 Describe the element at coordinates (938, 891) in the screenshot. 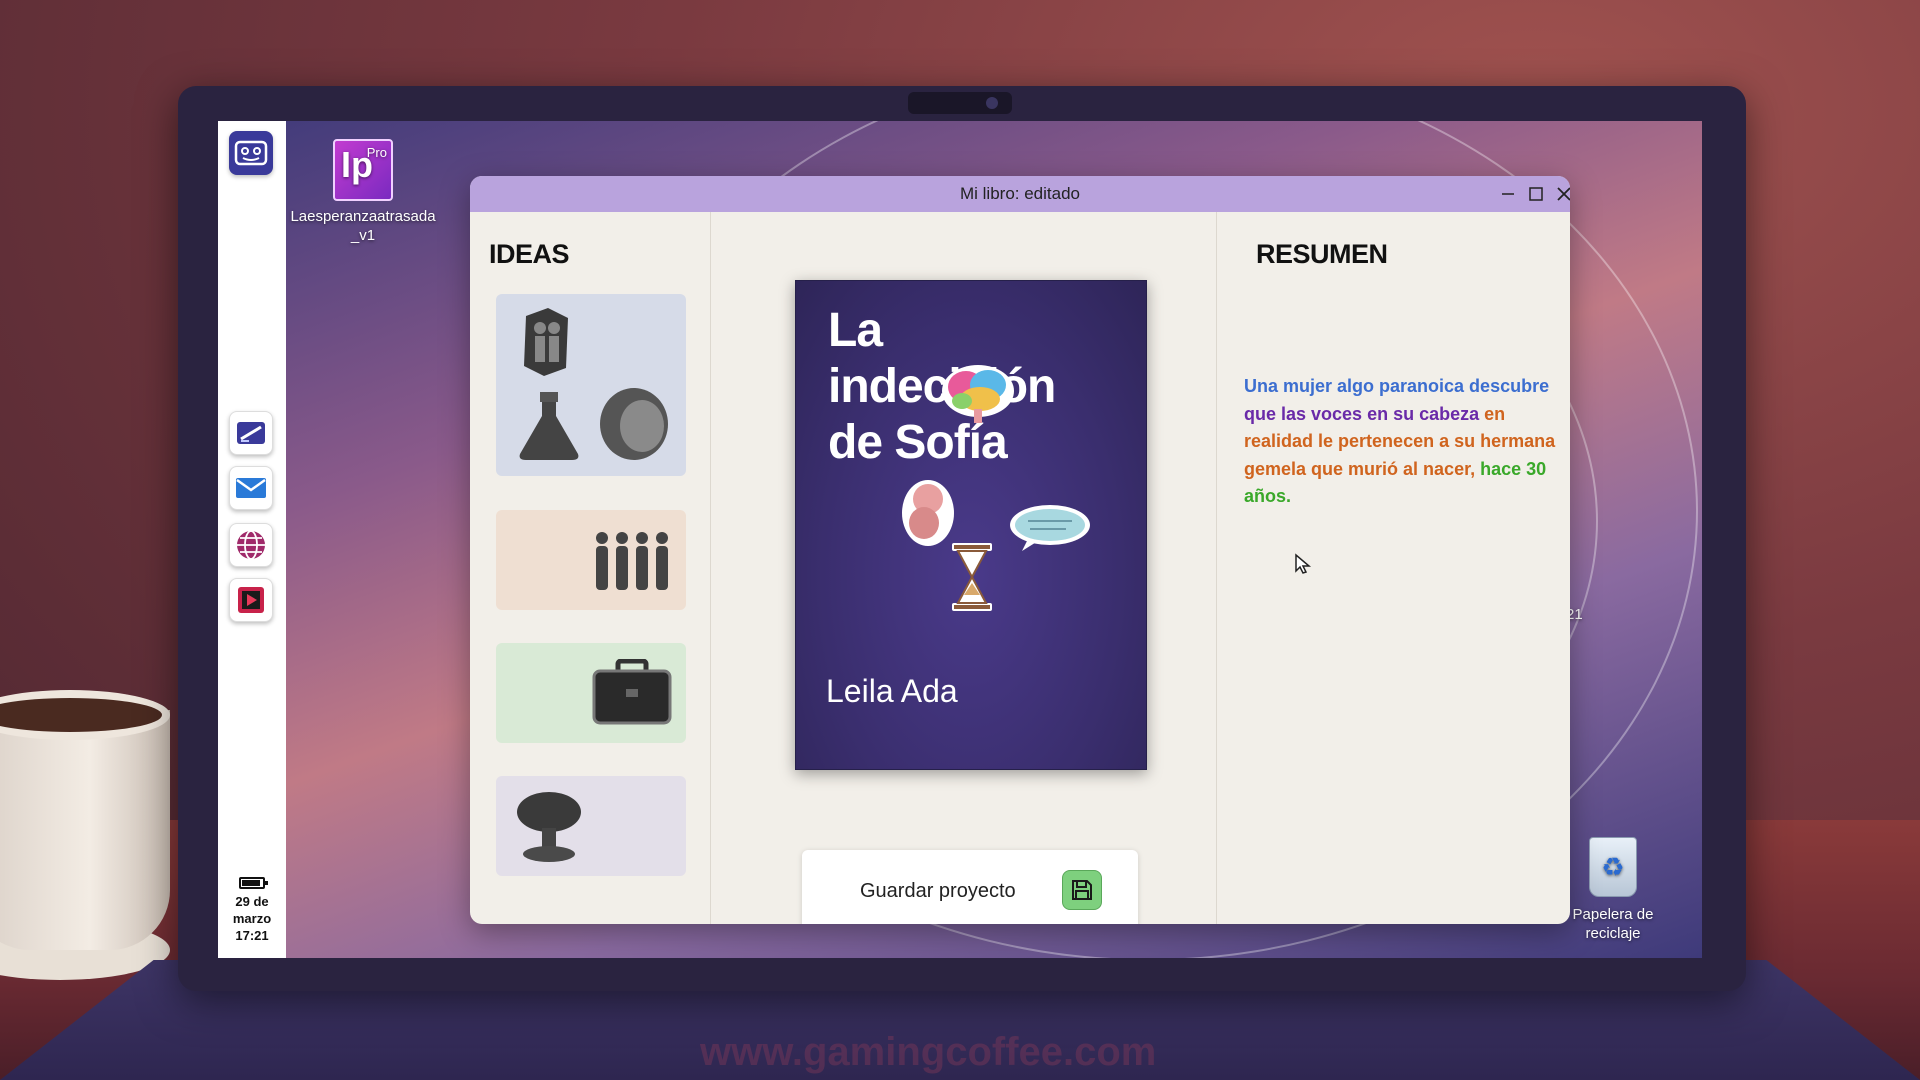

I see `save-project-label: Guardar proyecto` at that location.